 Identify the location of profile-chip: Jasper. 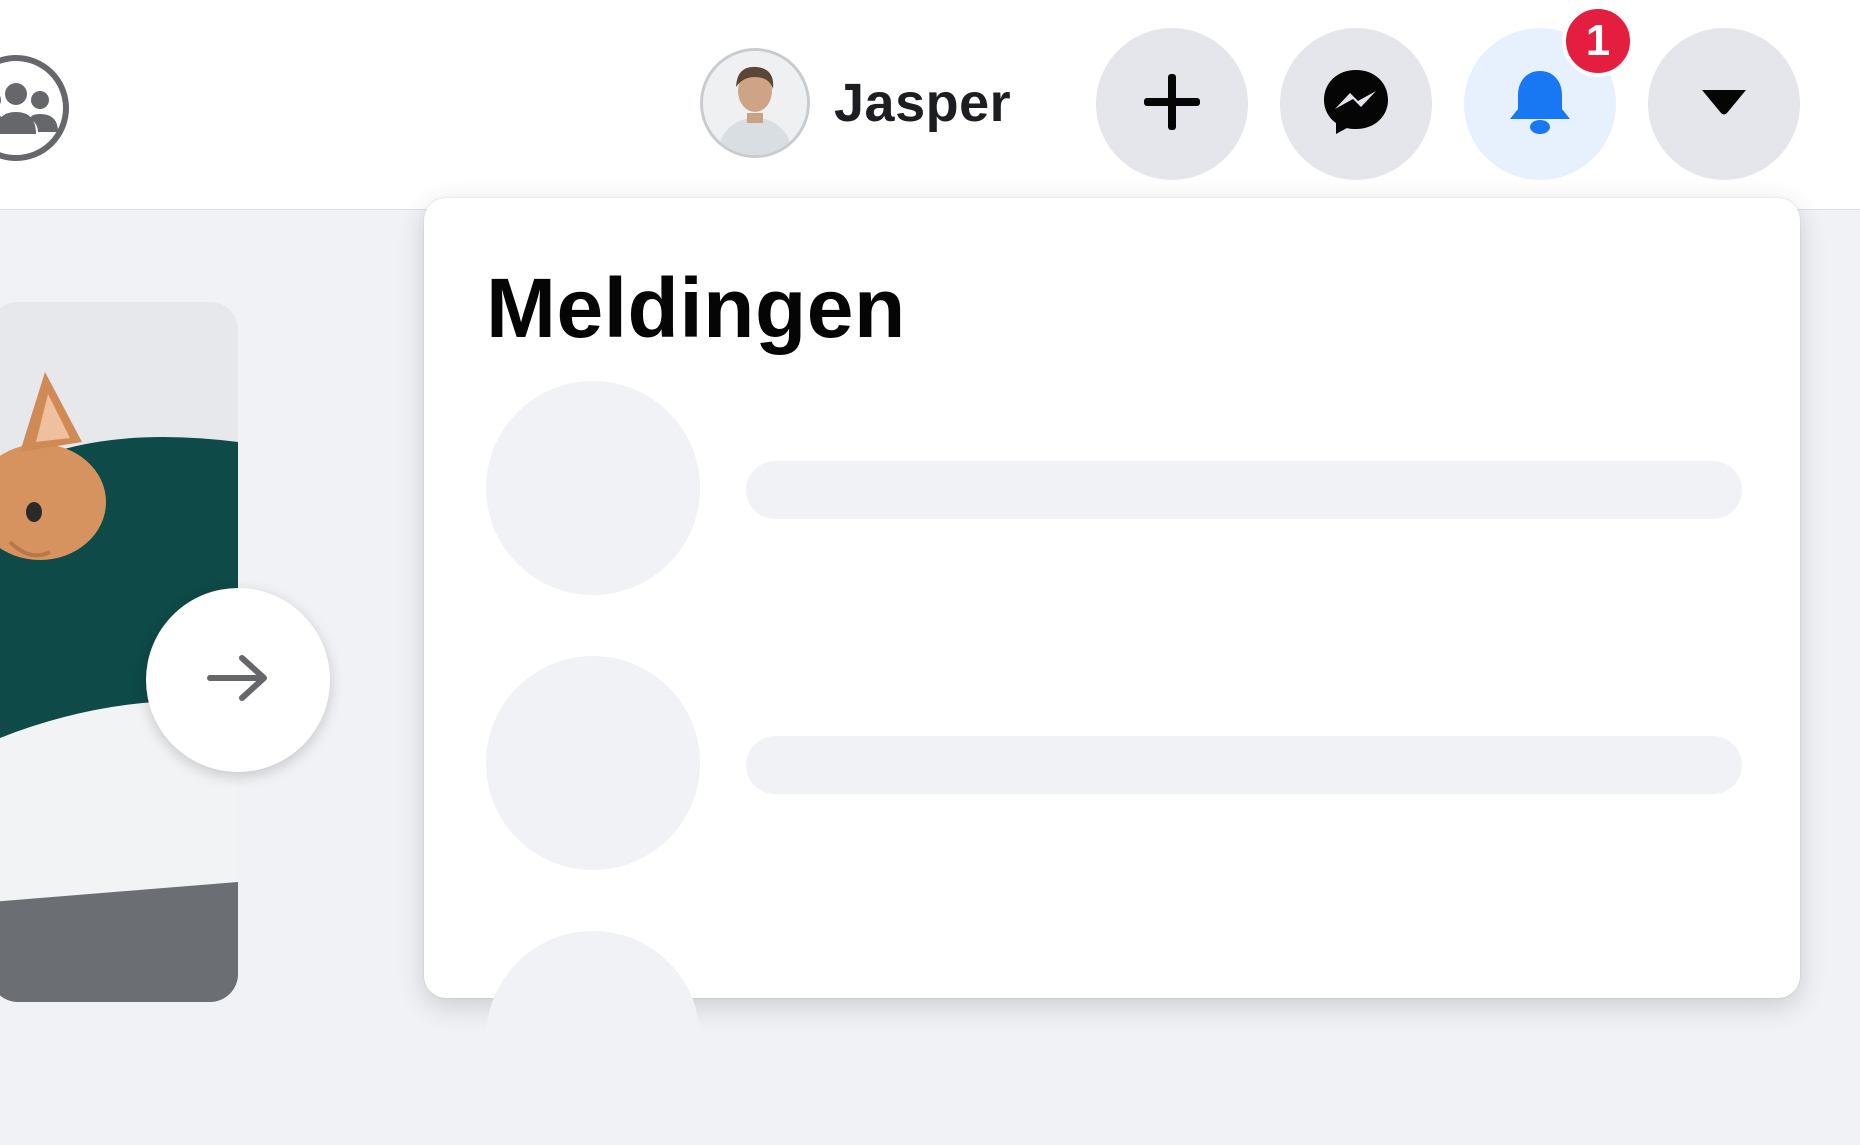
(855, 103).